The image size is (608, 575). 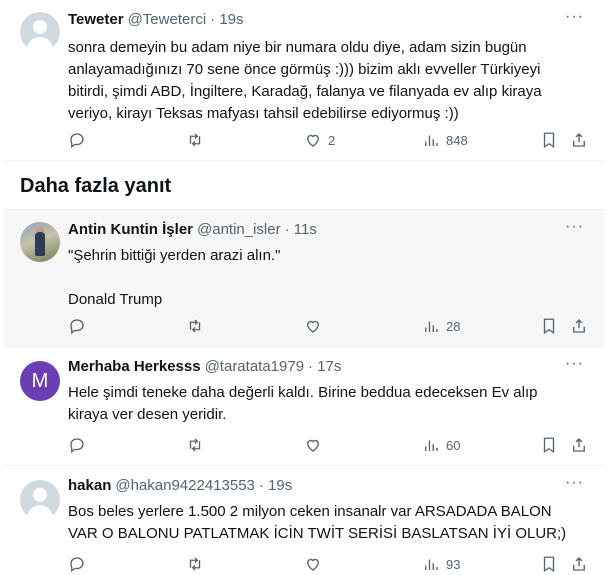 I want to click on tweet-actions: 60, so click(x=328, y=446).